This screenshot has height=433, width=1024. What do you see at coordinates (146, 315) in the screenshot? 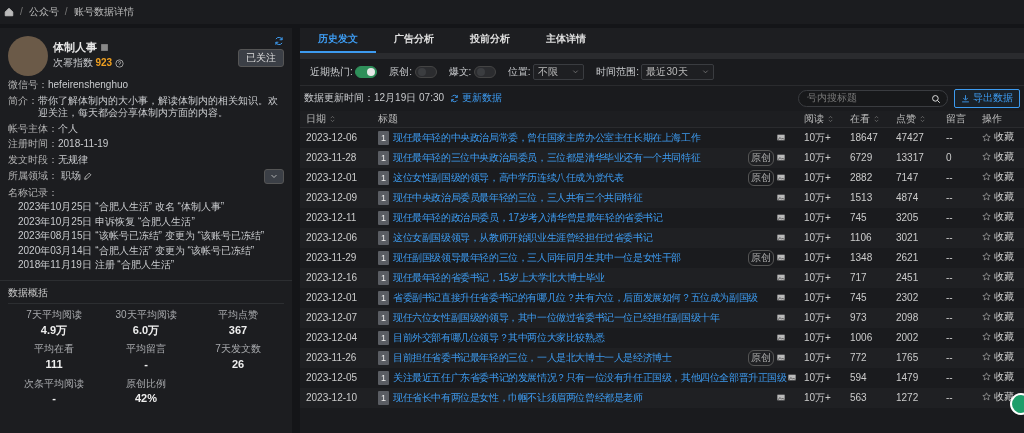
I see `stat-label: 30天平均阅读` at bounding box center [146, 315].